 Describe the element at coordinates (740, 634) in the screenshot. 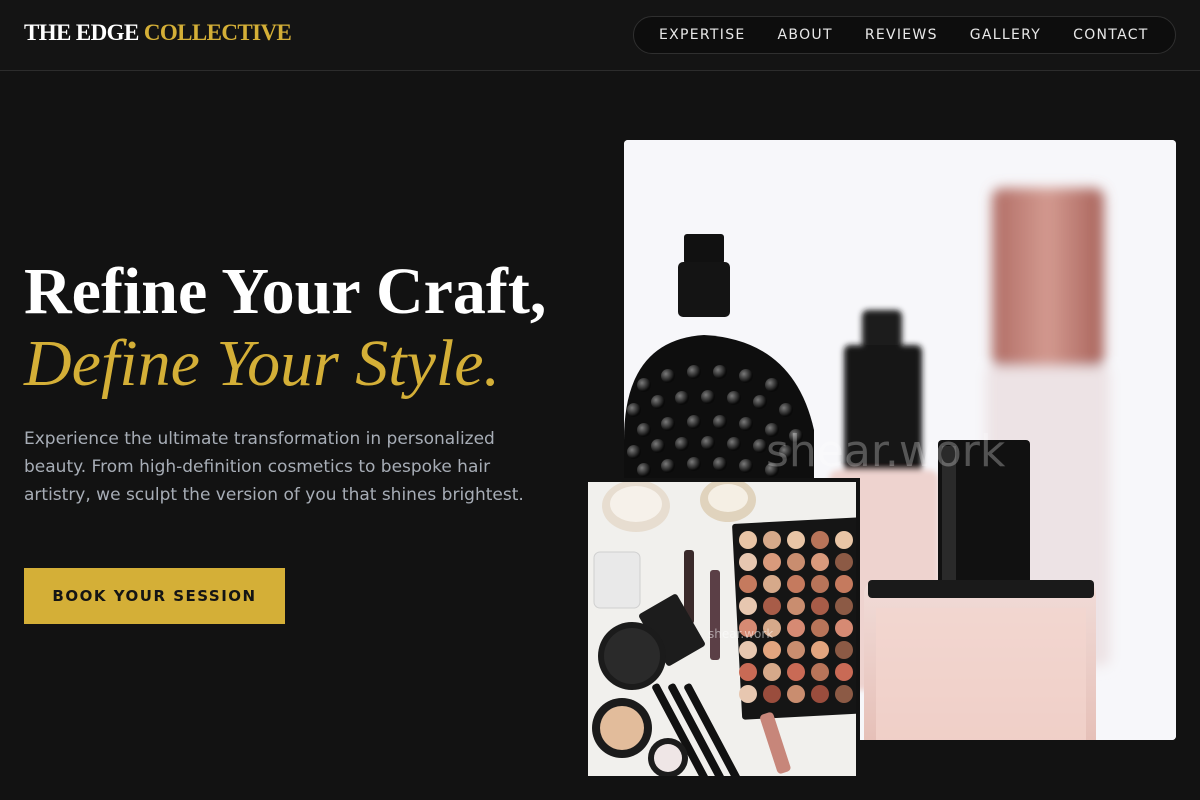

I see `small-image-watermark: shear.work` at that location.